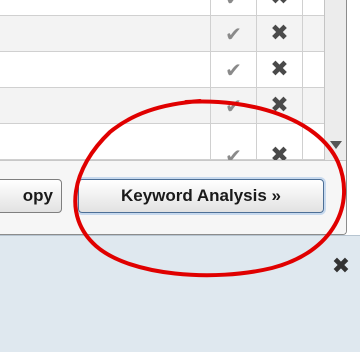 The image size is (360, 352). I want to click on copy-button: opy, so click(31, 196).